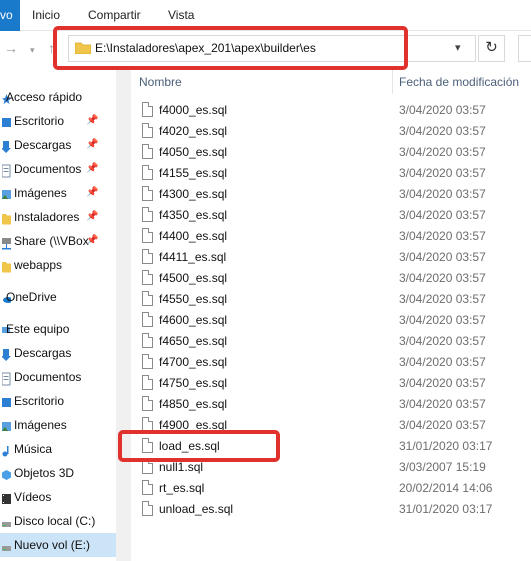 The height and width of the screenshot is (561, 531). I want to click on file-name: f4850_es.sql, so click(193, 404).